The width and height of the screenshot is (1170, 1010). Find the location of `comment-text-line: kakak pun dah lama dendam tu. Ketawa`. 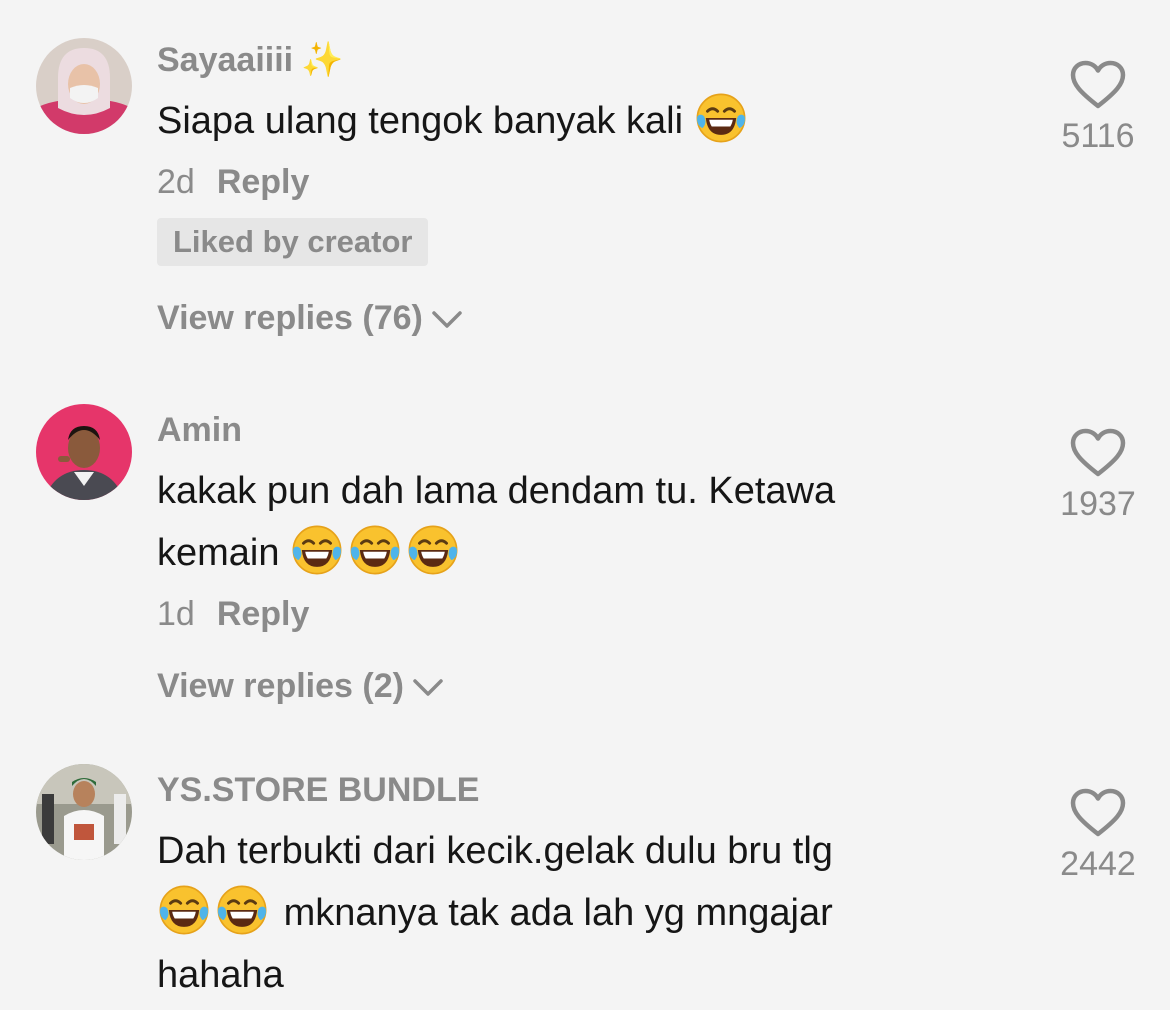

comment-text-line: kakak pun dah lama dendam tu. Ketawa is located at coordinates (496, 491).